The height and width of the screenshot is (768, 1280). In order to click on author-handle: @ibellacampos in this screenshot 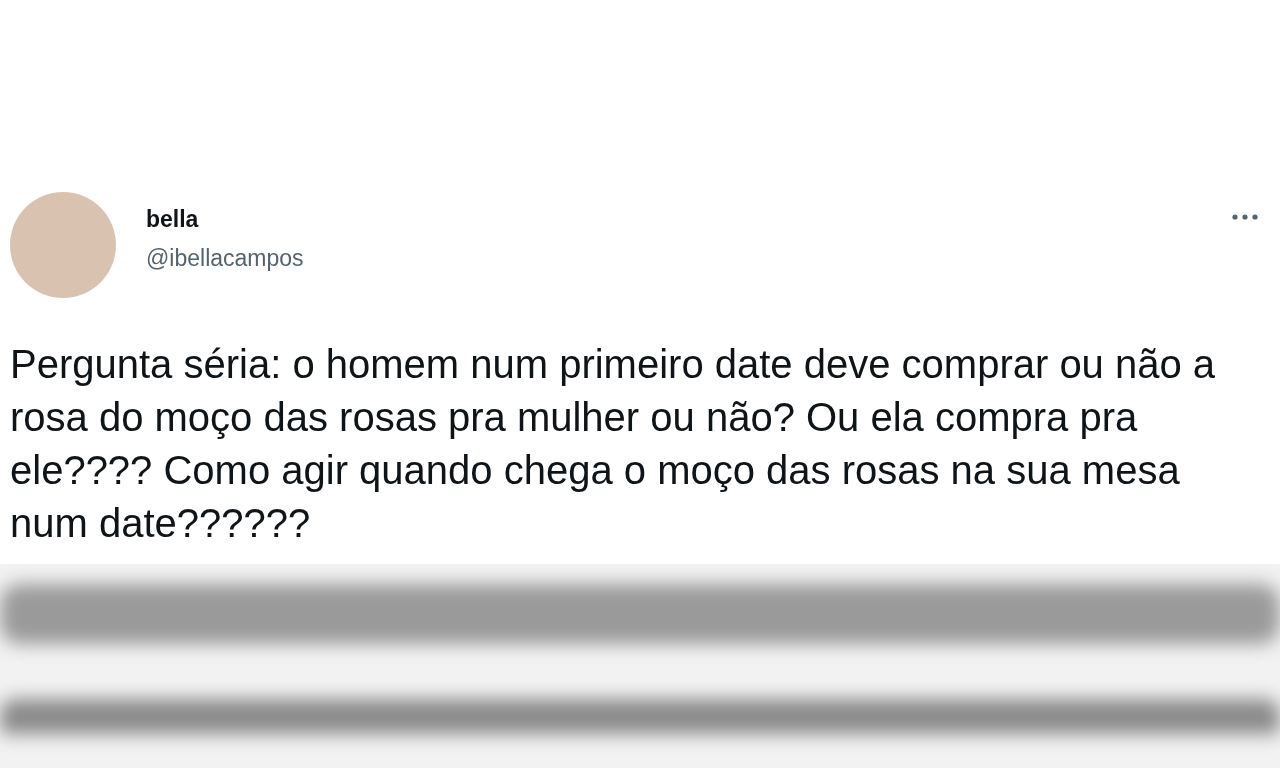, I will do `click(225, 258)`.